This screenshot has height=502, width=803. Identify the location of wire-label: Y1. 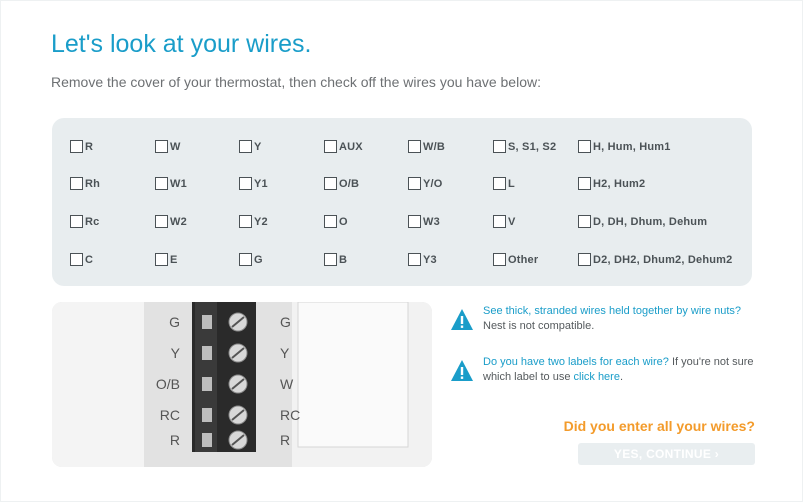
(261, 183).